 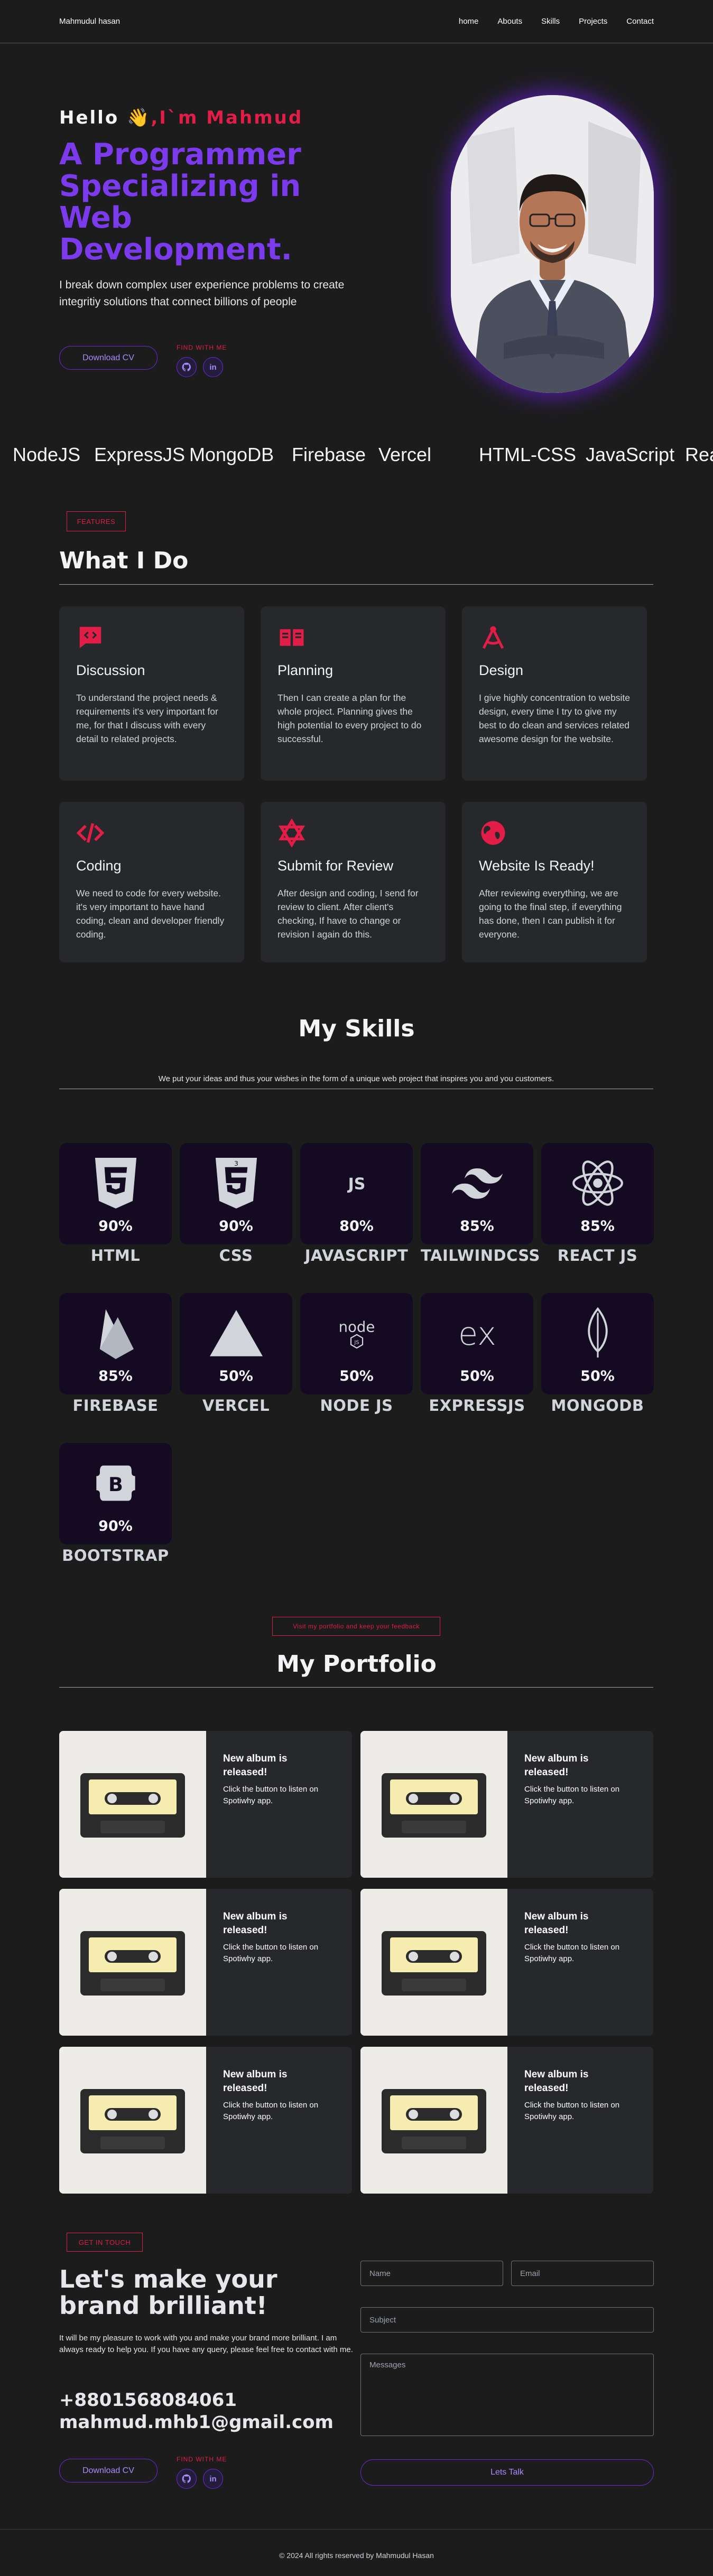 What do you see at coordinates (105, 2242) in the screenshot?
I see `get-in-touch-tag: GET IN TOUCH` at bounding box center [105, 2242].